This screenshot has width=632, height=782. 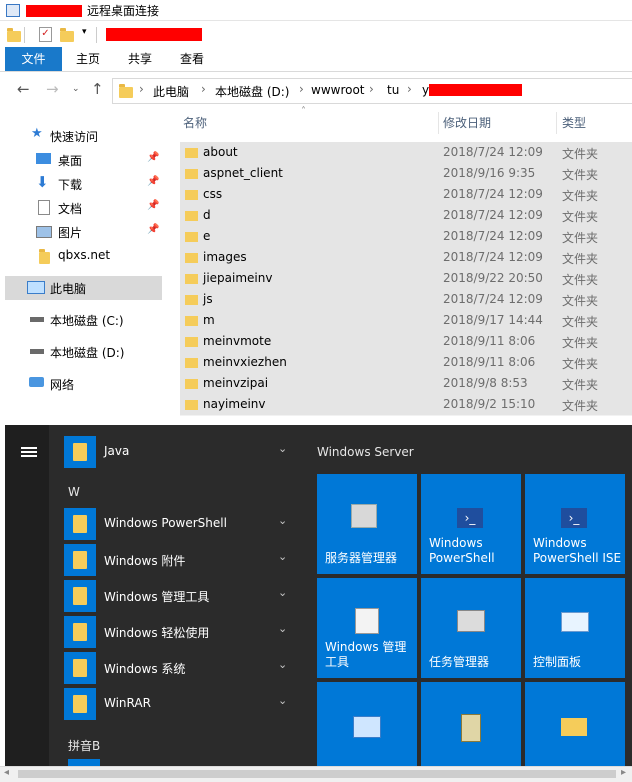 What do you see at coordinates (406, 258) in the screenshot?
I see `table-row: images 2018/7/24 12:09 文件夹` at bounding box center [406, 258].